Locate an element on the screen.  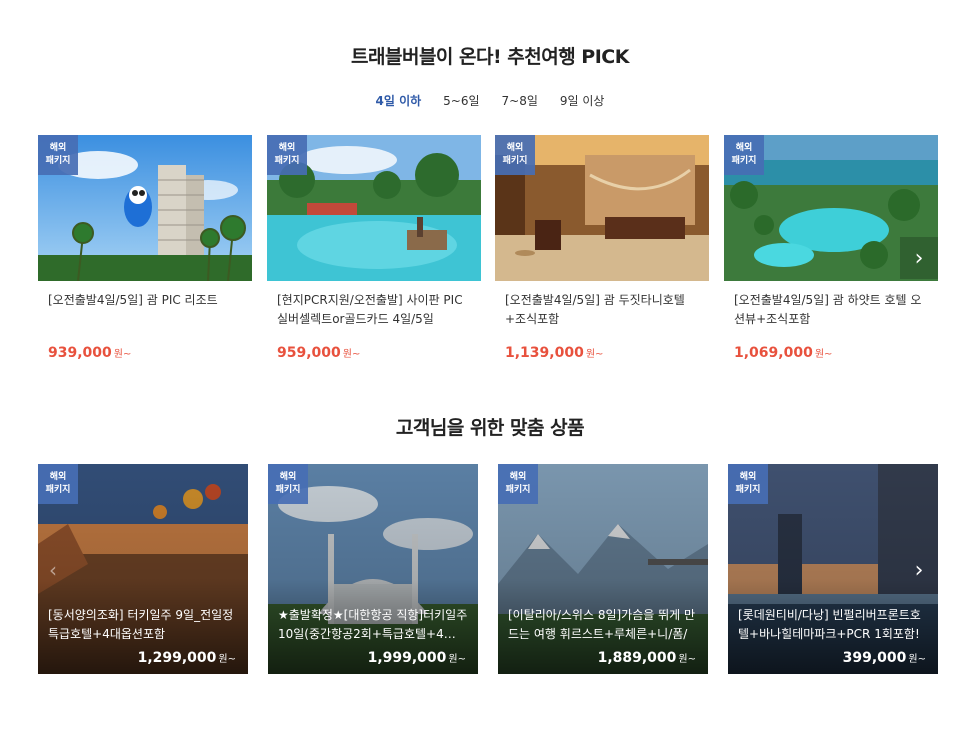
product-image-saipan-pic: 해외 패키지 is located at coordinates (374, 208).